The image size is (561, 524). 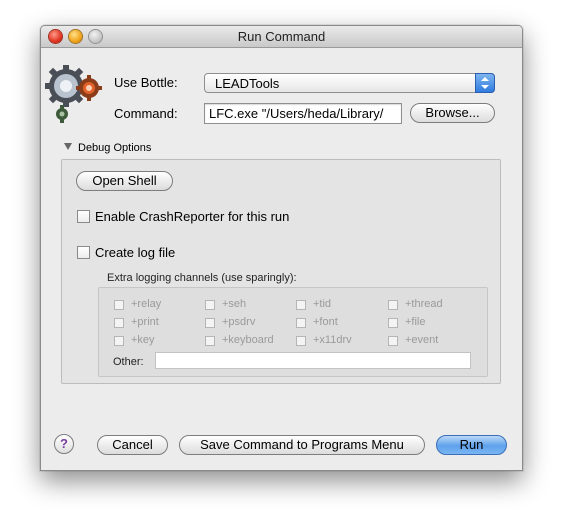 What do you see at coordinates (146, 304) in the screenshot?
I see `channel-label: +relay` at bounding box center [146, 304].